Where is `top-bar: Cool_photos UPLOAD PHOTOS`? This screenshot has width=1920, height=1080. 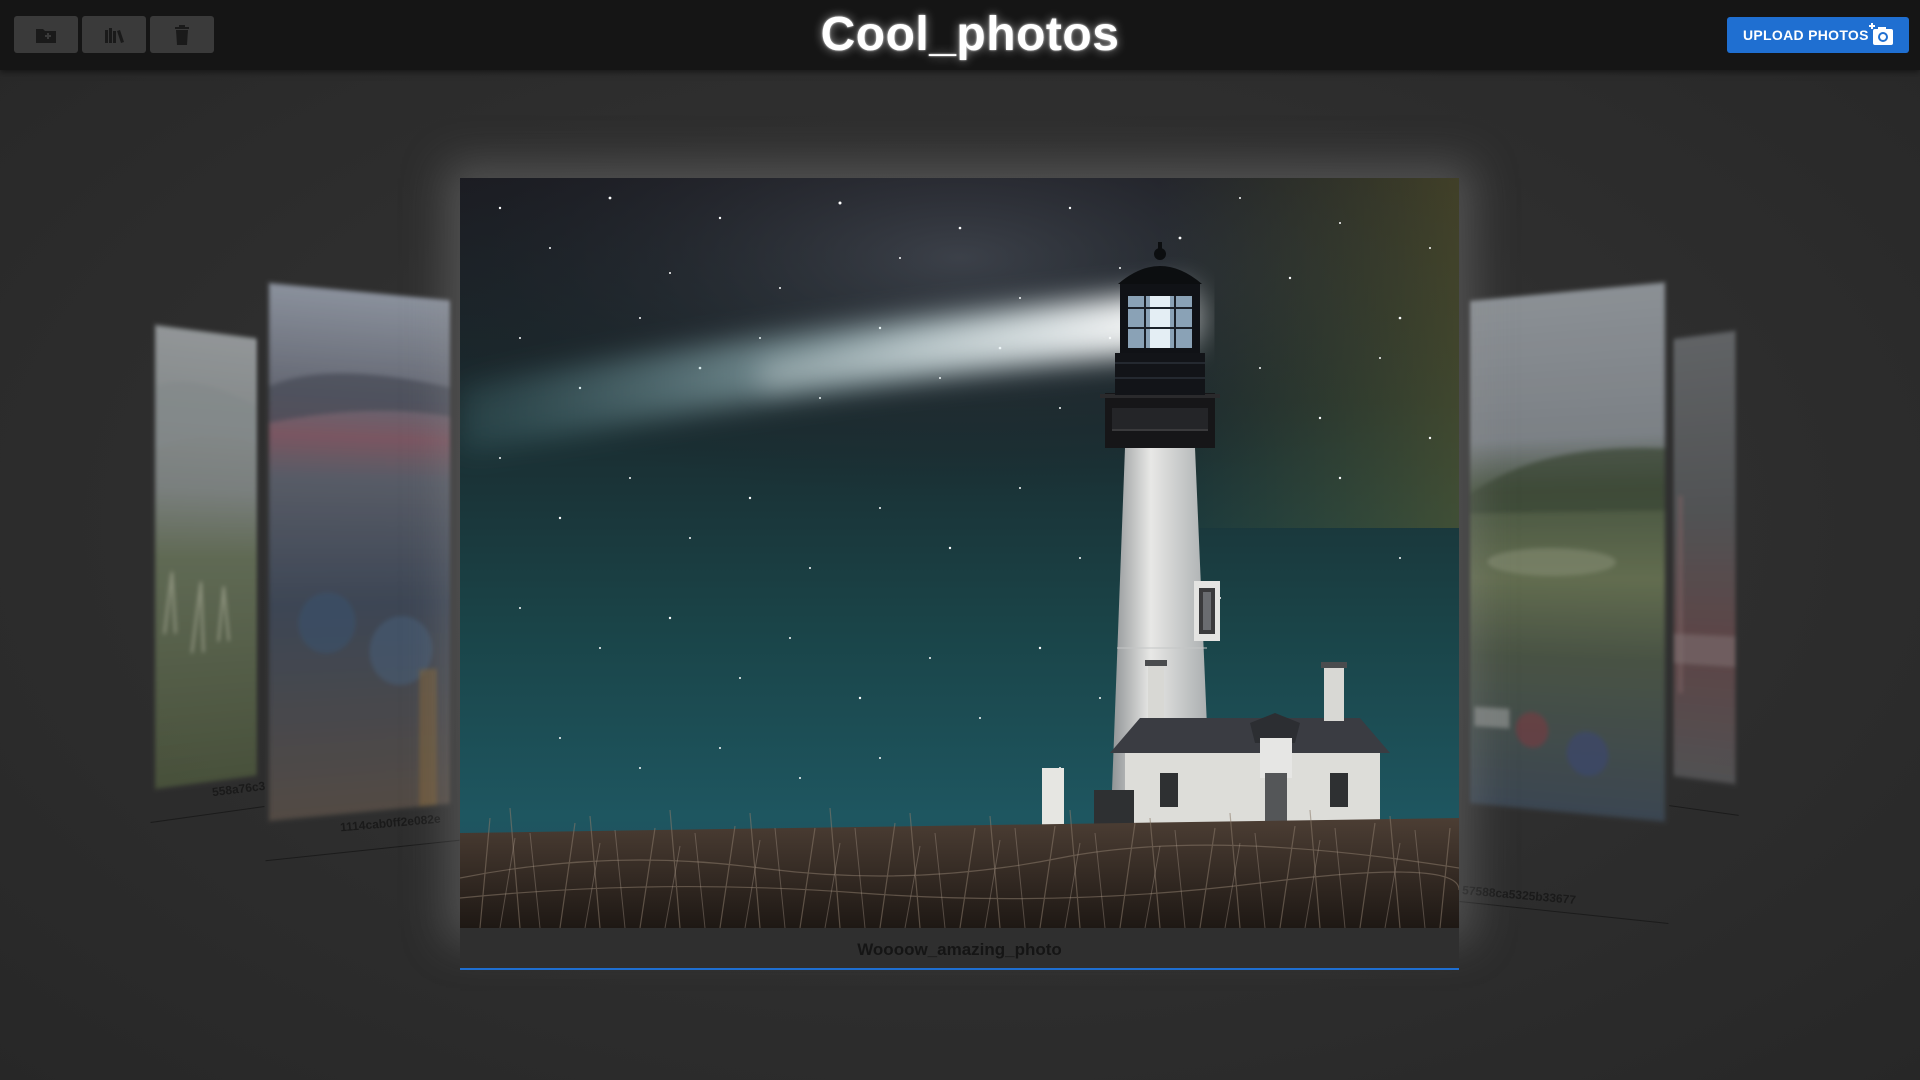
top-bar: Cool_photos UPLOAD PHOTOS is located at coordinates (960, 35).